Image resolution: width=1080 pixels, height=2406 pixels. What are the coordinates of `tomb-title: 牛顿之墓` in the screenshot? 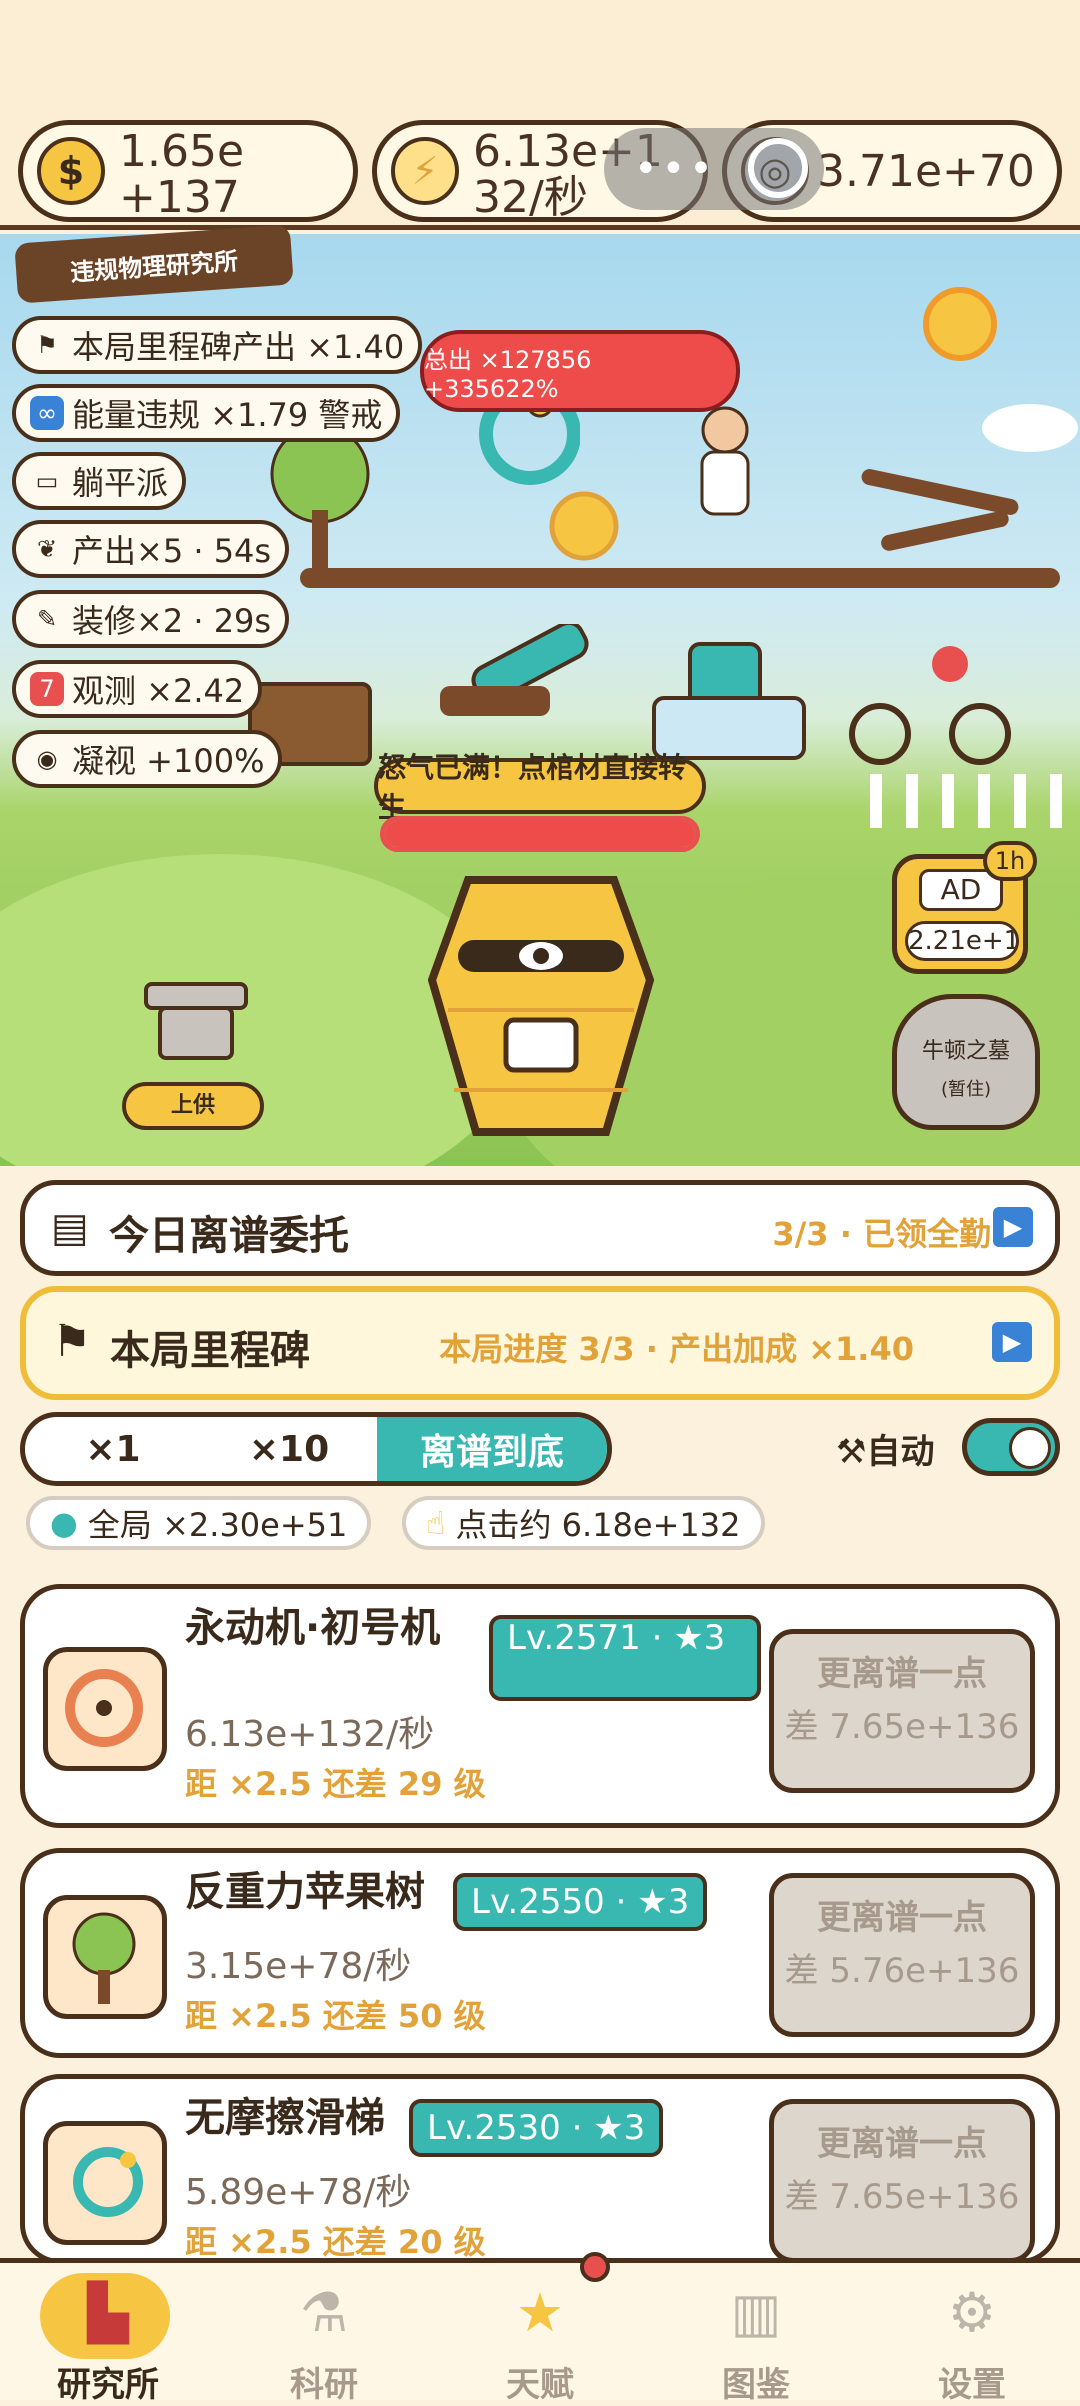 It's located at (965, 1051).